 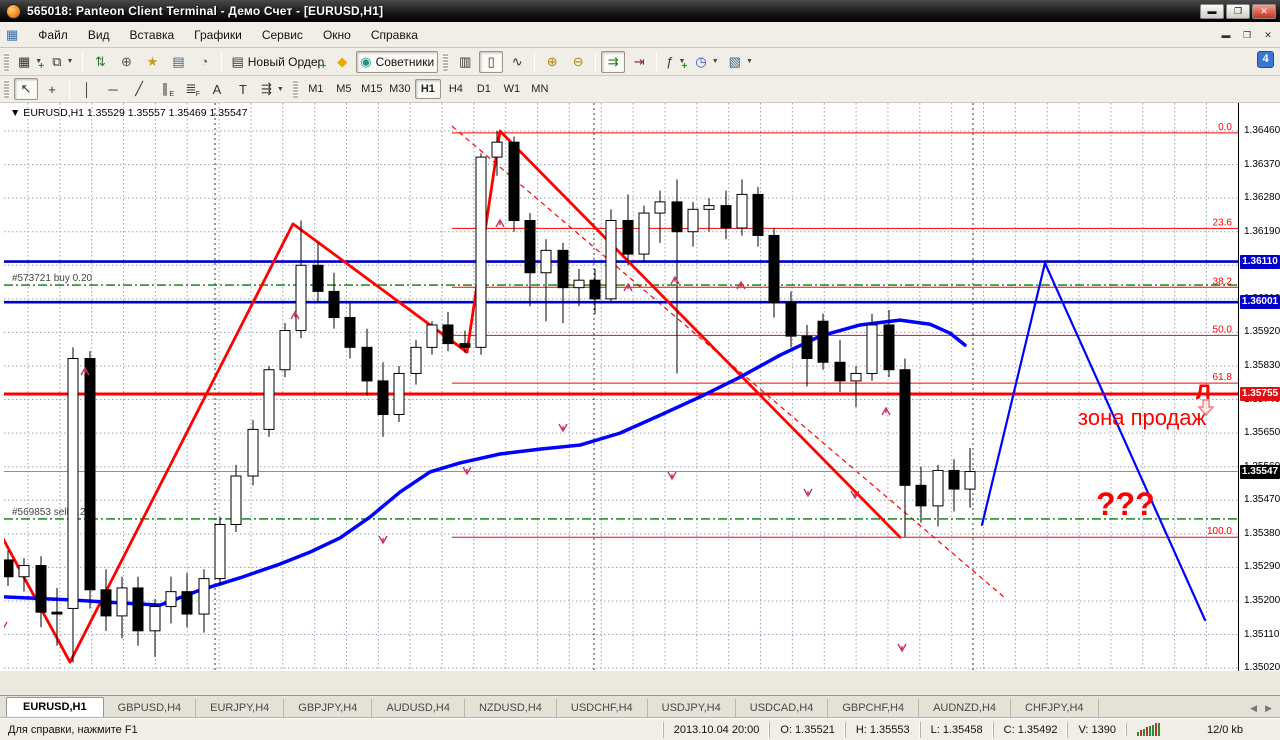 What do you see at coordinates (26, 89) in the screenshot?
I see `cursor-tool-button: ↖` at bounding box center [26, 89].